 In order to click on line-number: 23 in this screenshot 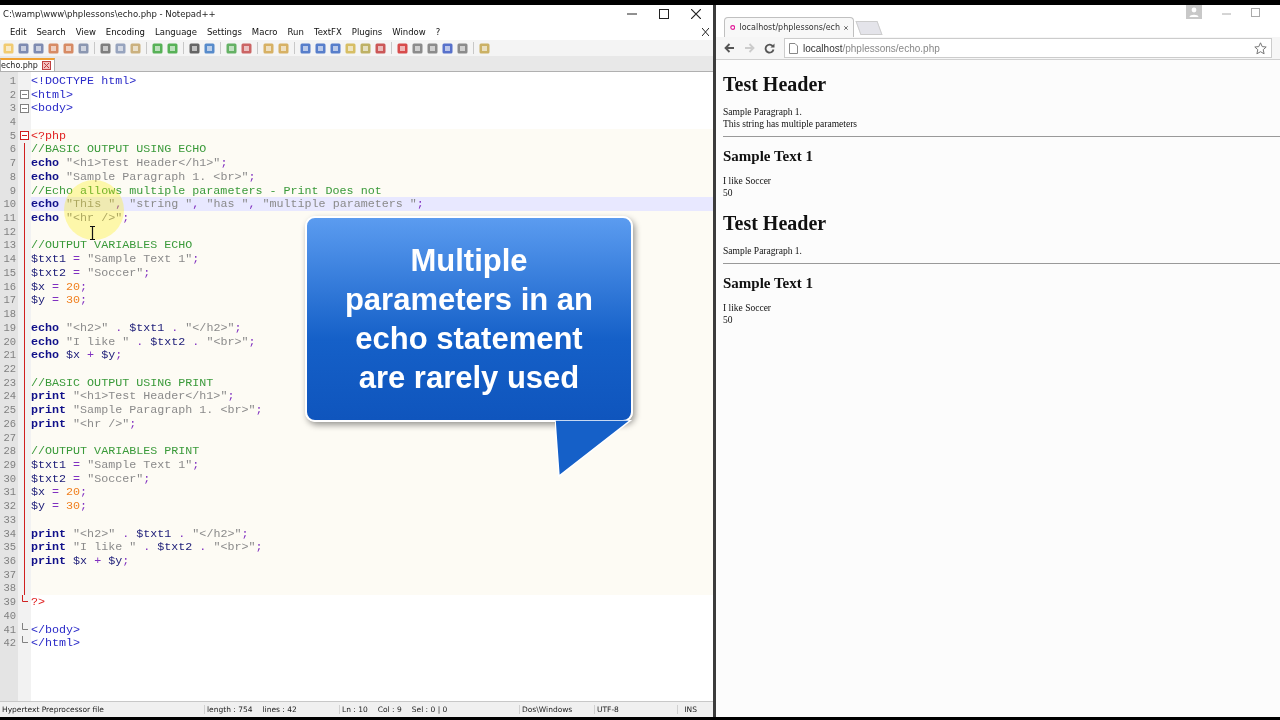, I will do `click(9, 382)`.